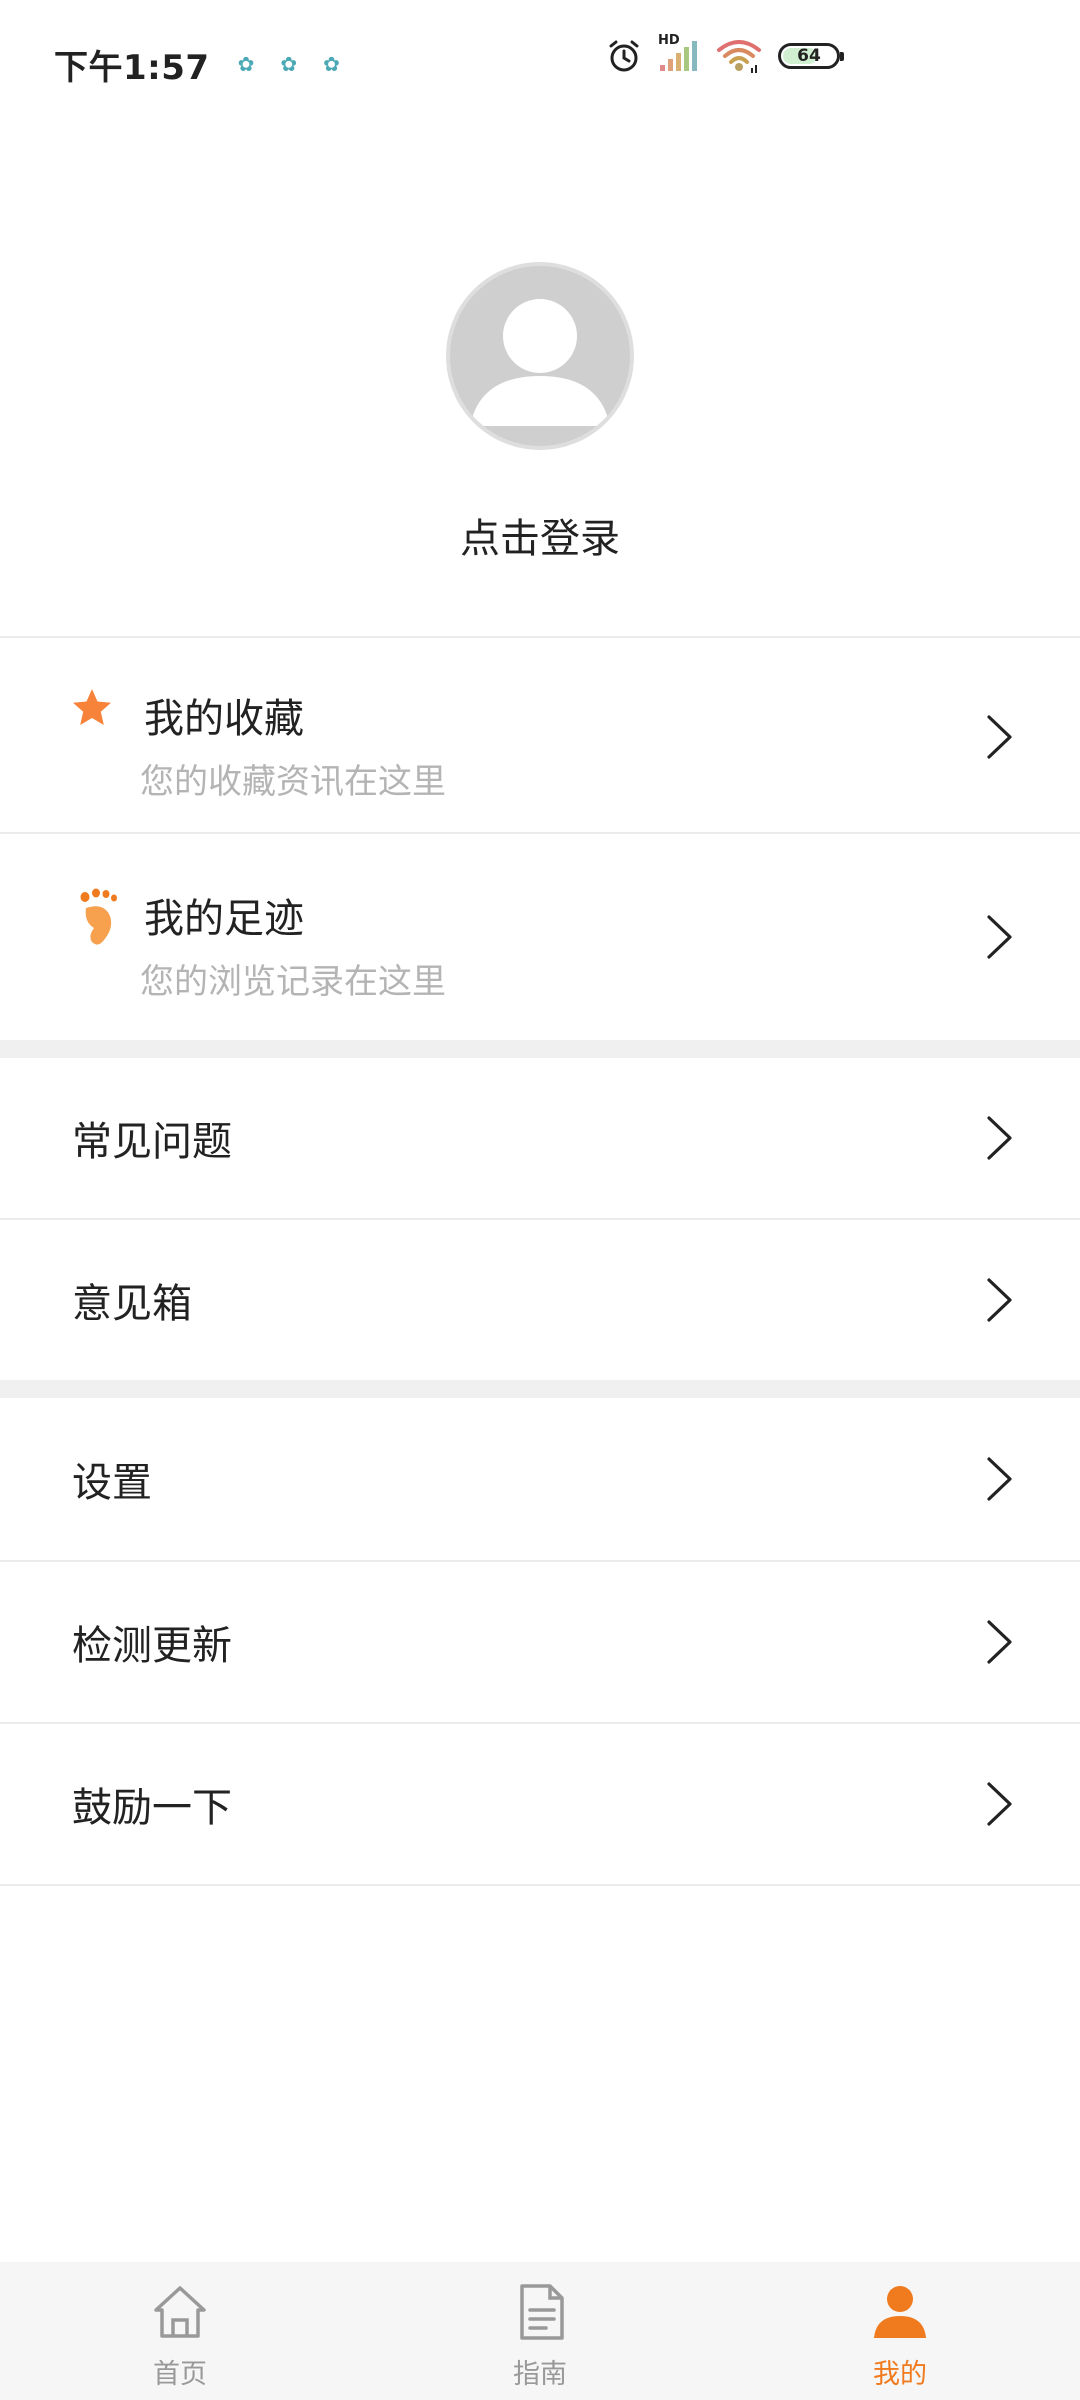 Image resolution: width=1080 pixels, height=2400 pixels. Describe the element at coordinates (540, 2374) in the screenshot. I see `nav-guide-label: 指南` at that location.